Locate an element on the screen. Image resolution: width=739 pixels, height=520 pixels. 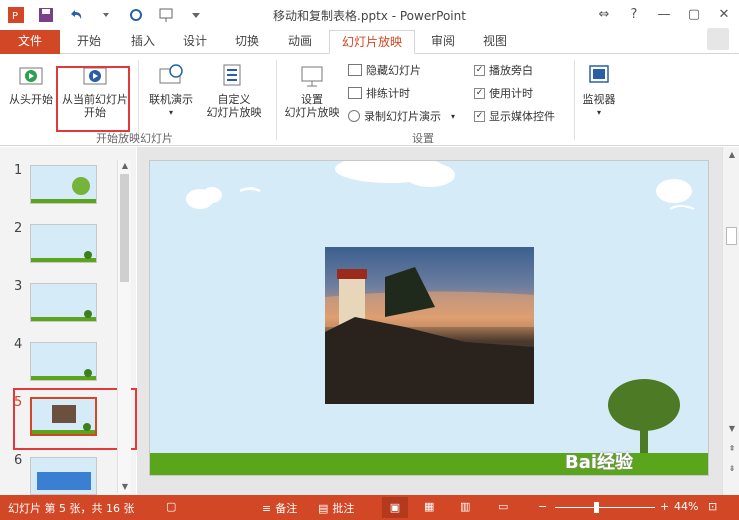
ribbon-tabs: 文件 开始 插入 设计 切换 动画 幻灯片放映 审阅 视图 is located at coordinates (369, 42).